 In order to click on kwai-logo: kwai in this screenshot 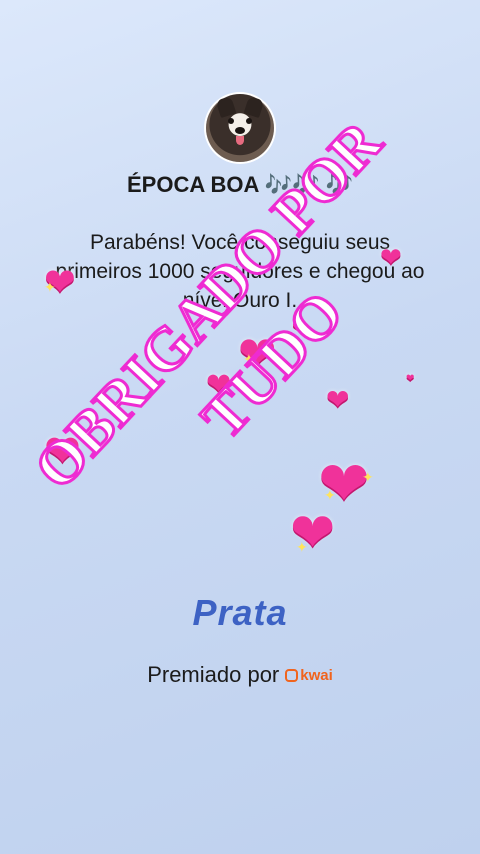, I will do `click(309, 675)`.